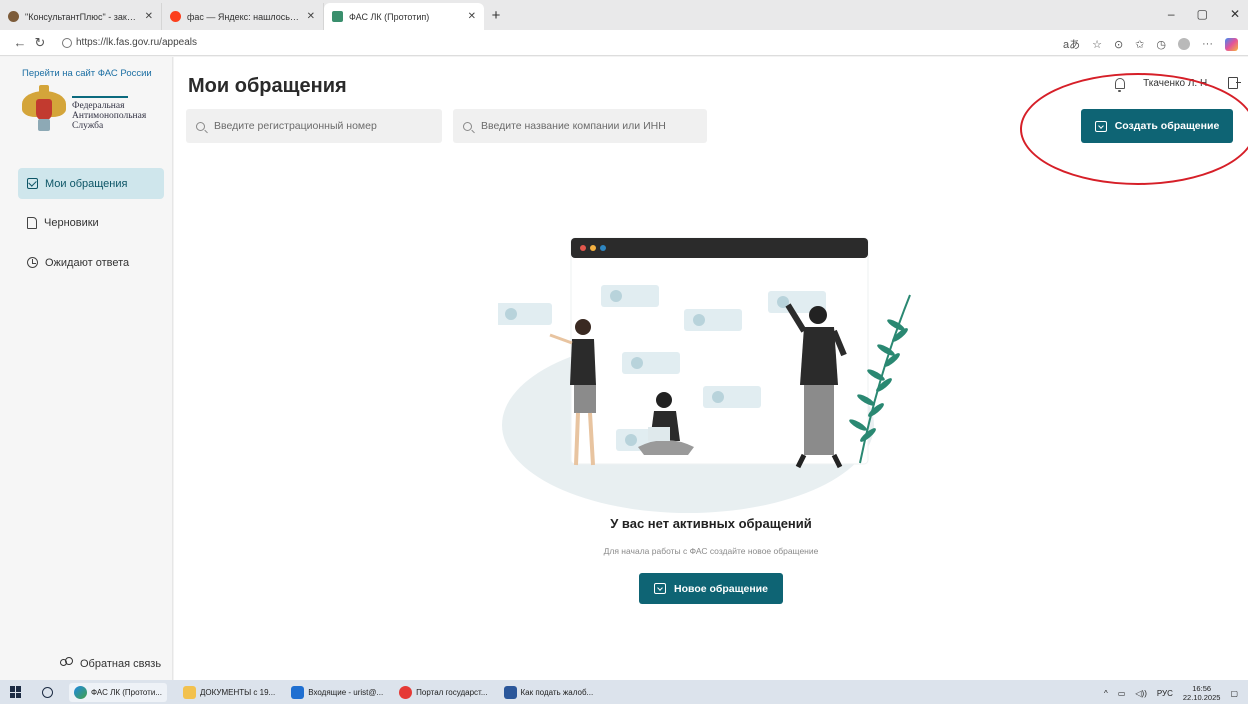 This screenshot has height=704, width=1248. I want to click on fas-favicon-icon, so click(337, 16).